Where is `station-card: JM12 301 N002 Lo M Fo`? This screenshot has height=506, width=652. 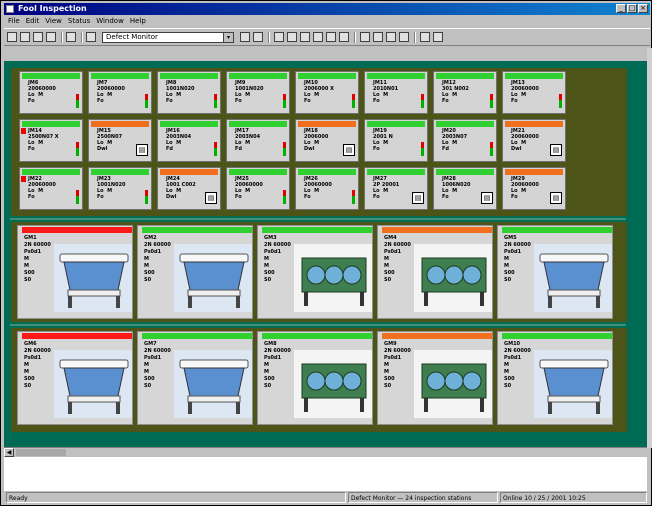 station-card: JM12 301 N002 Lo M Fo is located at coordinates (465, 92).